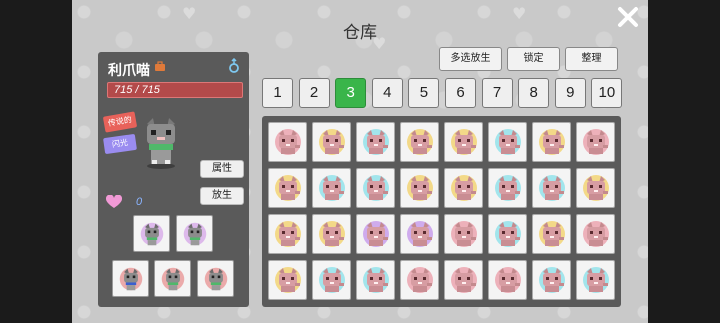 Image resolution: width=720 pixels, height=323 pixels. Describe the element at coordinates (129, 70) in the screenshot. I see `pet-name: 利爪喵` at that location.